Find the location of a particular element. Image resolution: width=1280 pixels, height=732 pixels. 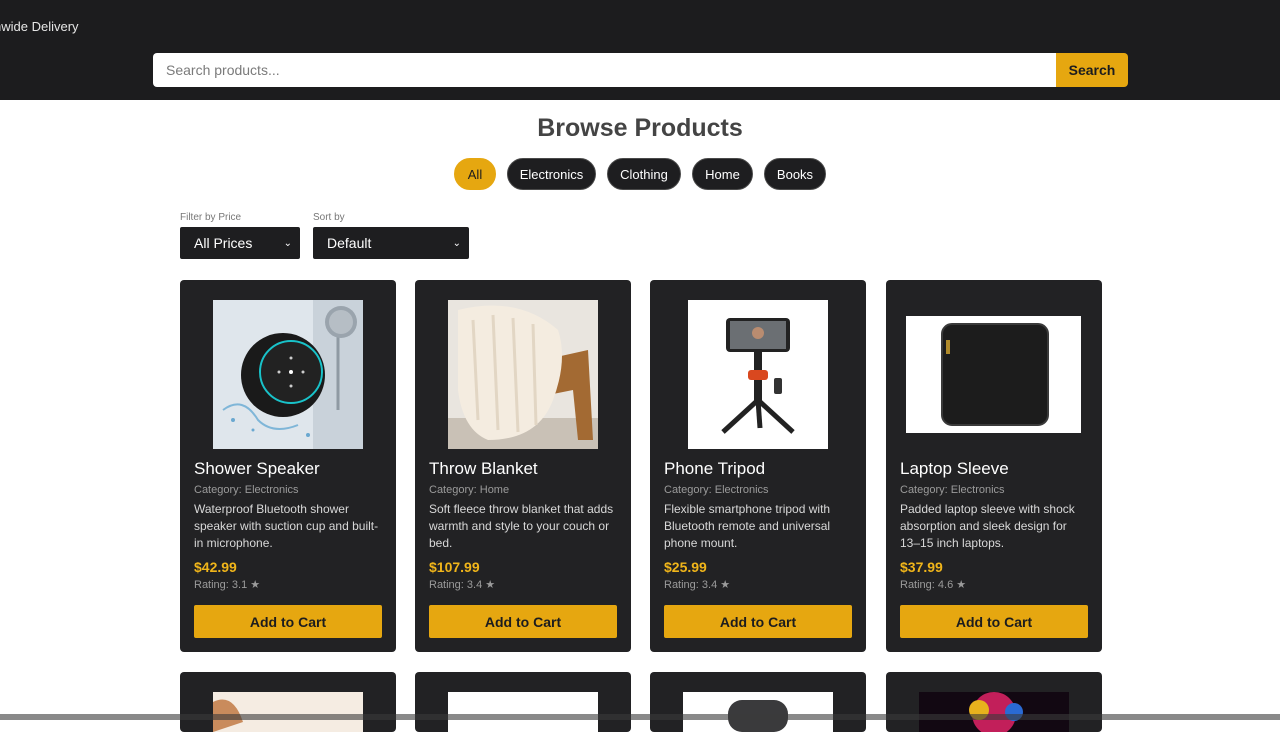

product-name: Throw Blanket is located at coordinates (483, 469).